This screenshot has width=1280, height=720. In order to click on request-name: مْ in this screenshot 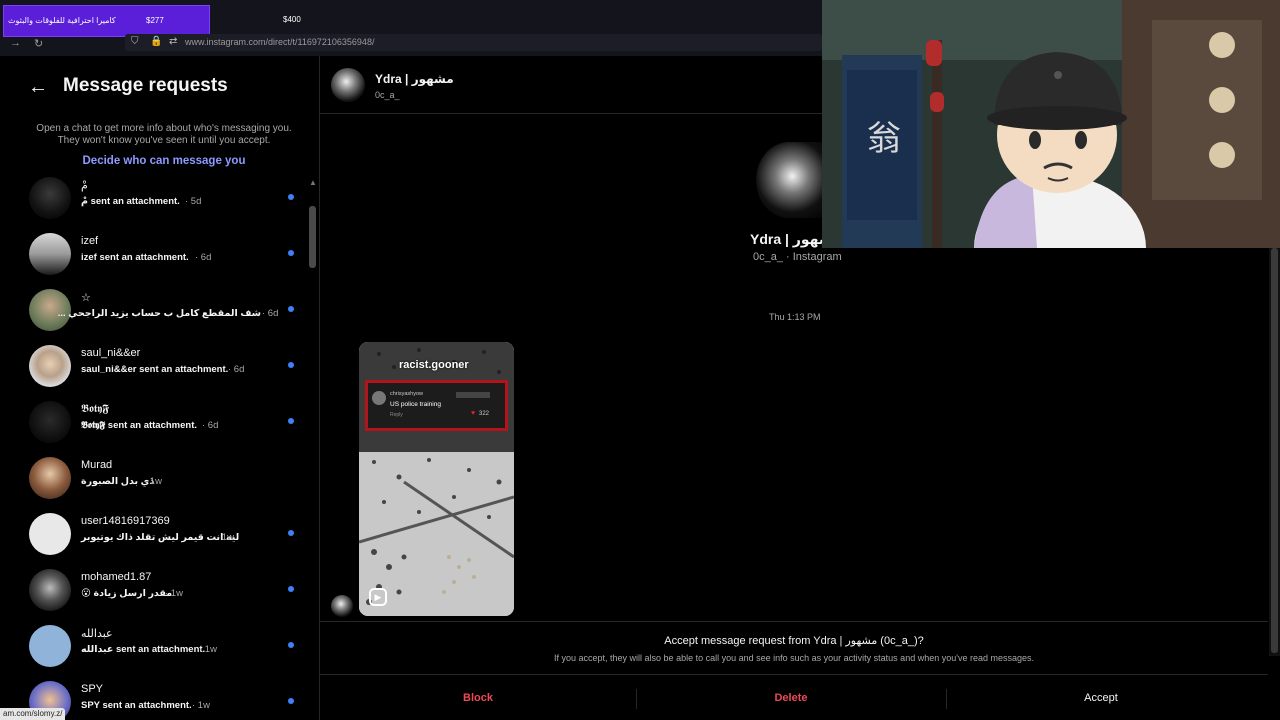, I will do `click(84, 186)`.